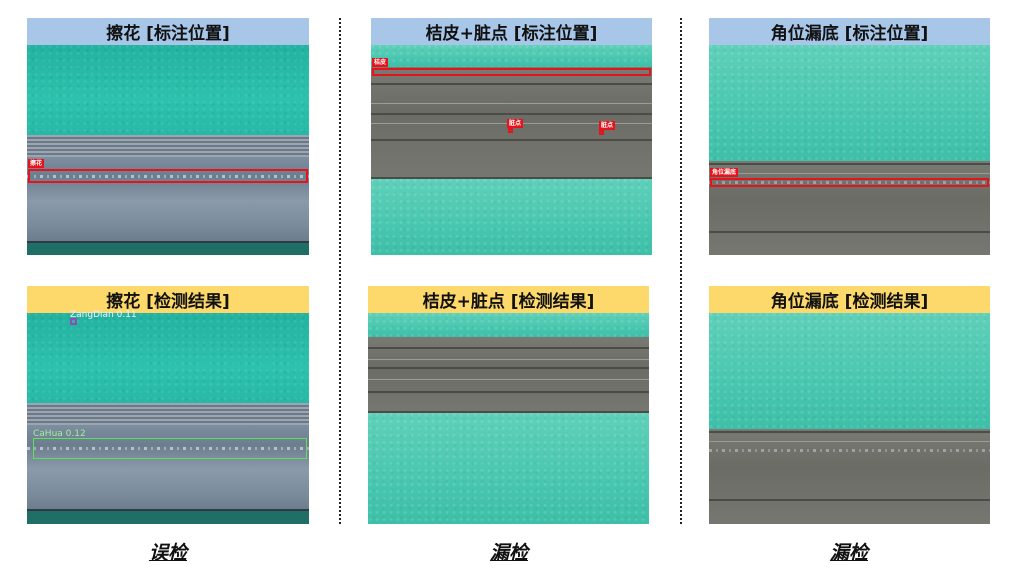 The width and height of the screenshot is (1014, 582). What do you see at coordinates (849, 299) in the screenshot?
I see `panel-title: 角位漏底 [检测结果]` at bounding box center [849, 299].